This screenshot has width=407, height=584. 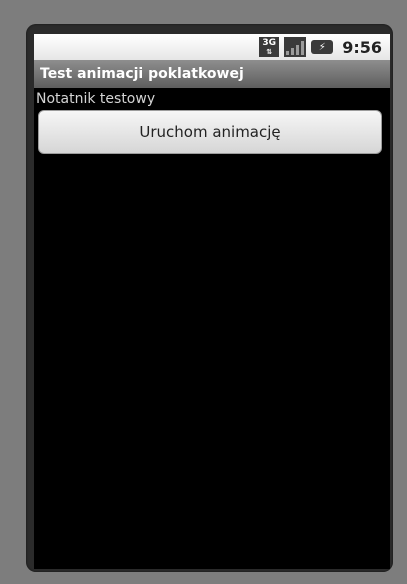 I want to click on note-label: Notatnik testowy, so click(x=96, y=99).